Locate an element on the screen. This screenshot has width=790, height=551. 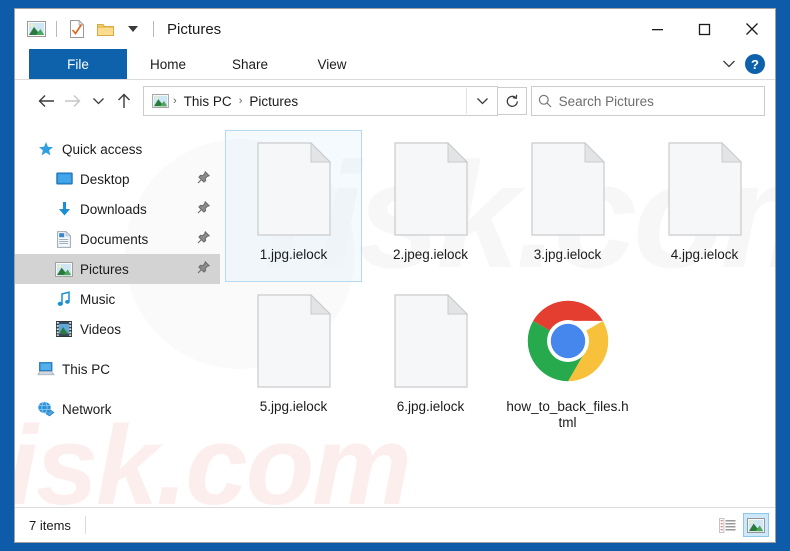
file-item: 1.jpg.ielock is located at coordinates (293, 206).